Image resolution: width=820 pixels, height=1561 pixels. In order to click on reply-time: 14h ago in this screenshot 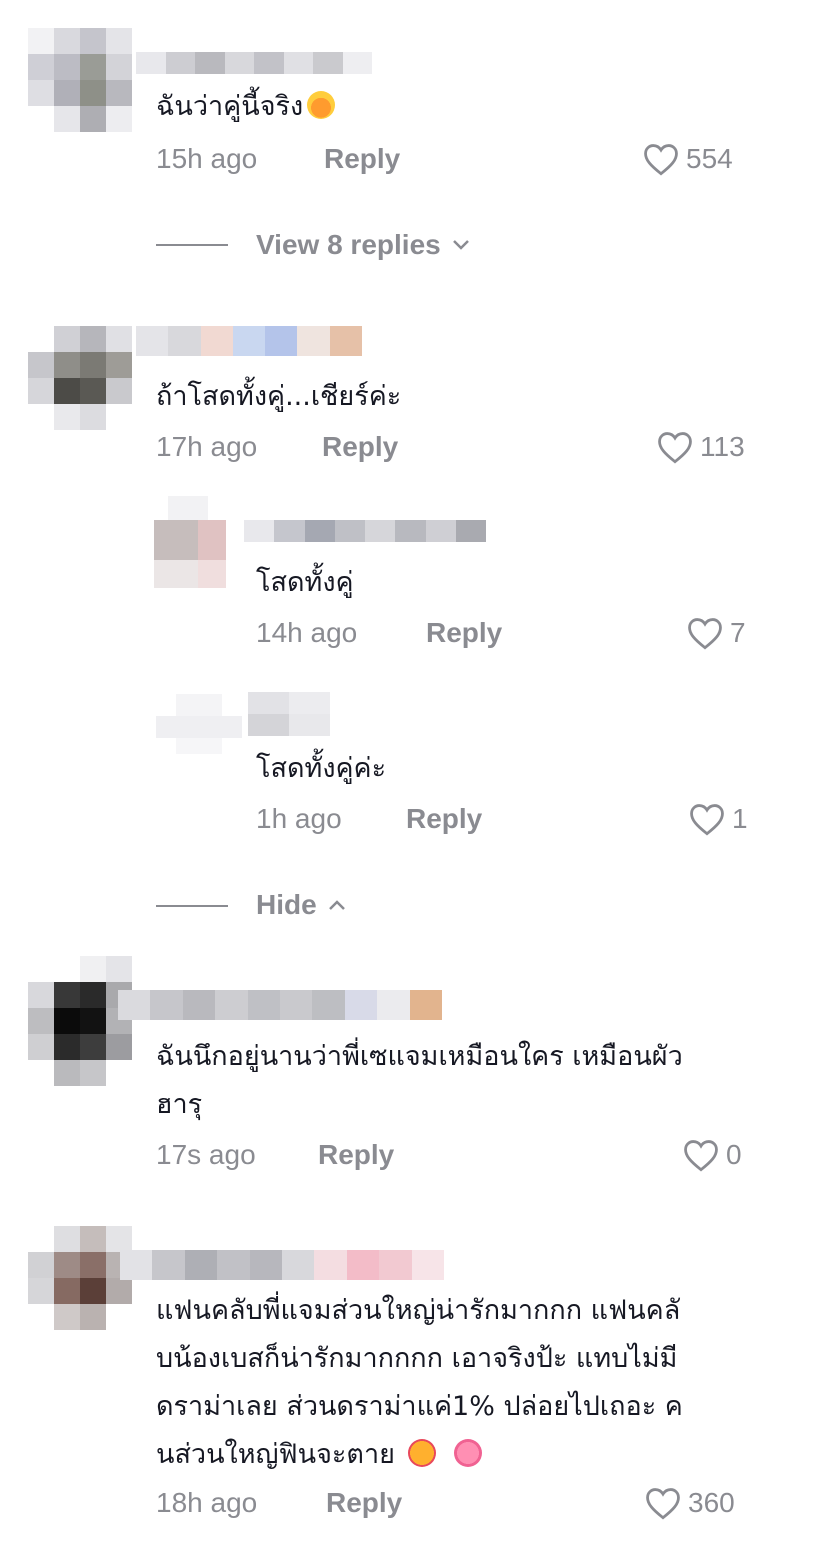, I will do `click(307, 632)`.